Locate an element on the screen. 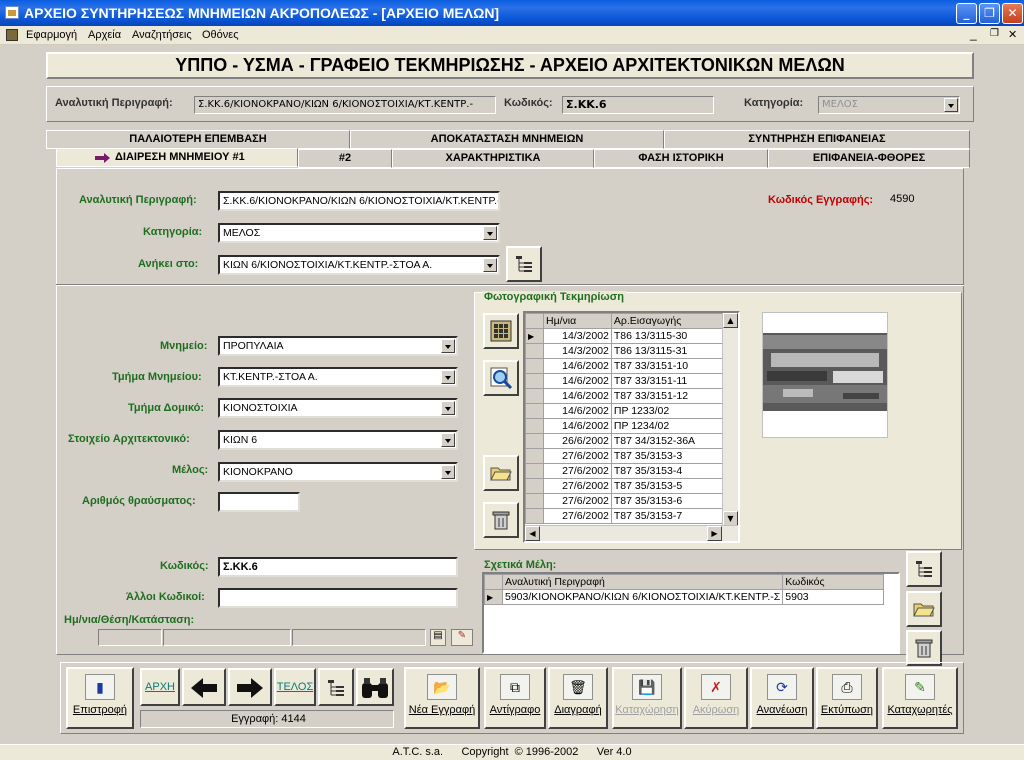 This screenshot has height=760, width=1024. photo-row: 27/6/2002 T87 35/3153-5 is located at coordinates (625, 486).